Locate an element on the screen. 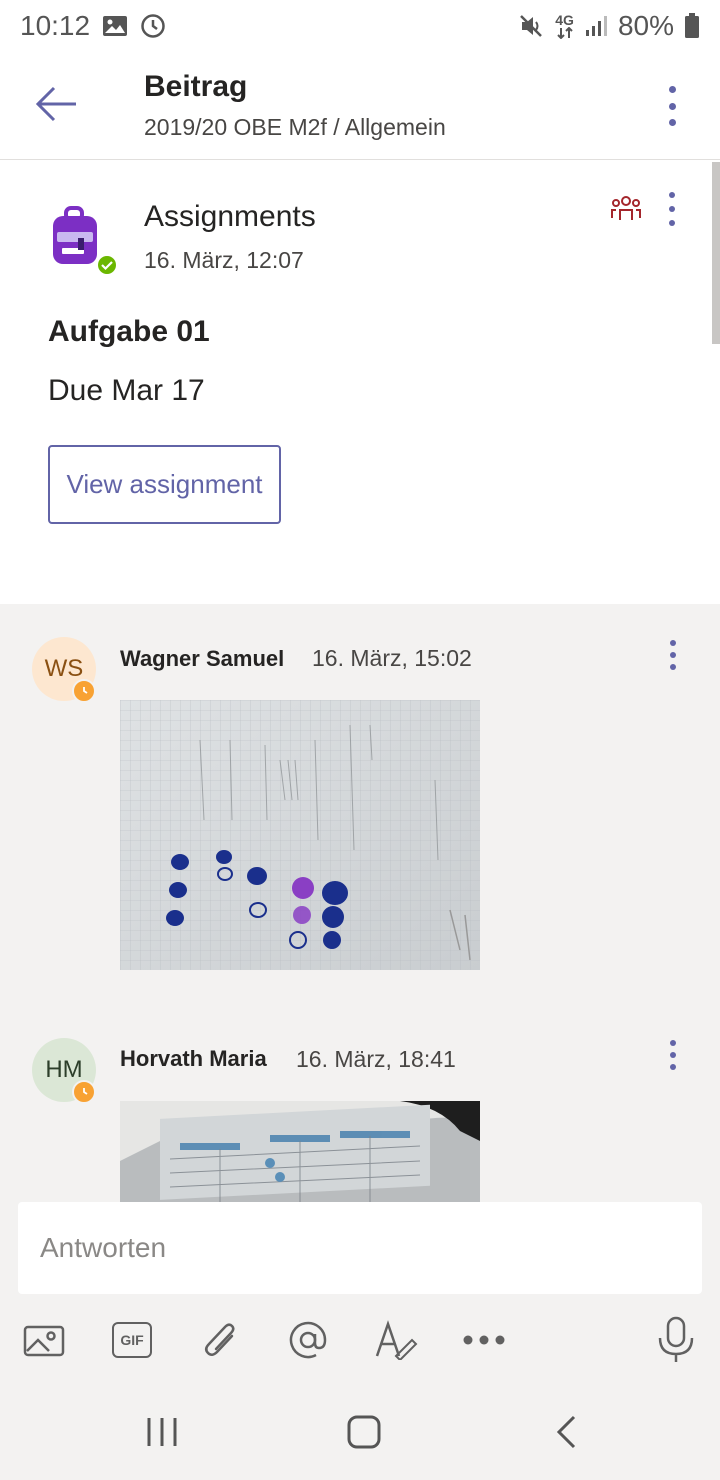 The image size is (720, 1480). signal-strength-icon is located at coordinates (596, 26).